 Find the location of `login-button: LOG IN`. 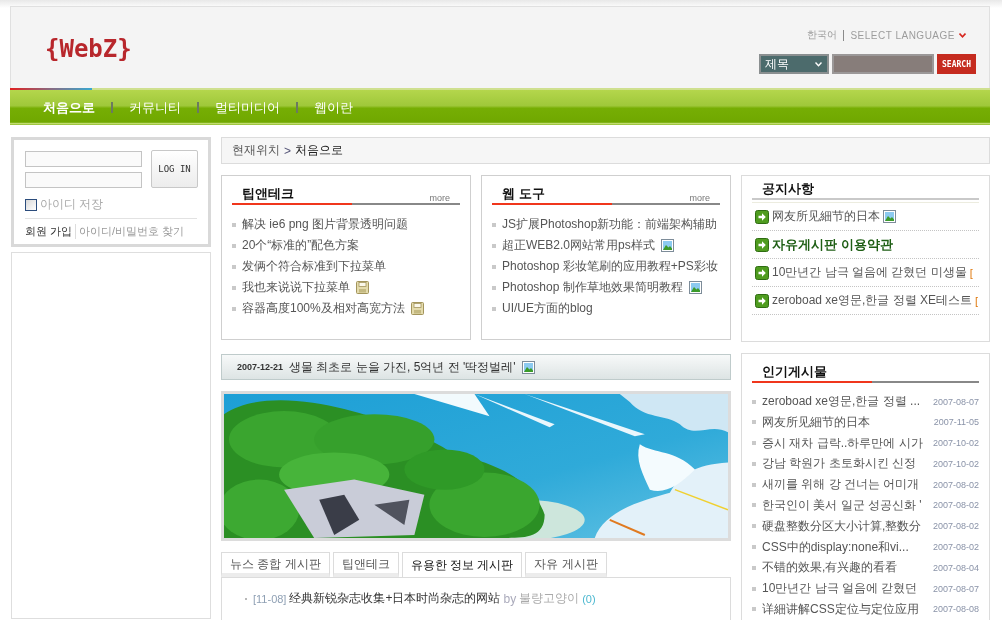

login-button: LOG IN is located at coordinates (174, 169).